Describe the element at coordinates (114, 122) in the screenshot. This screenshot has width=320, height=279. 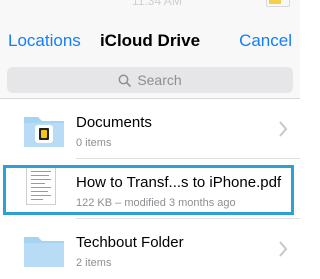
I see `item-title: Documents` at that location.